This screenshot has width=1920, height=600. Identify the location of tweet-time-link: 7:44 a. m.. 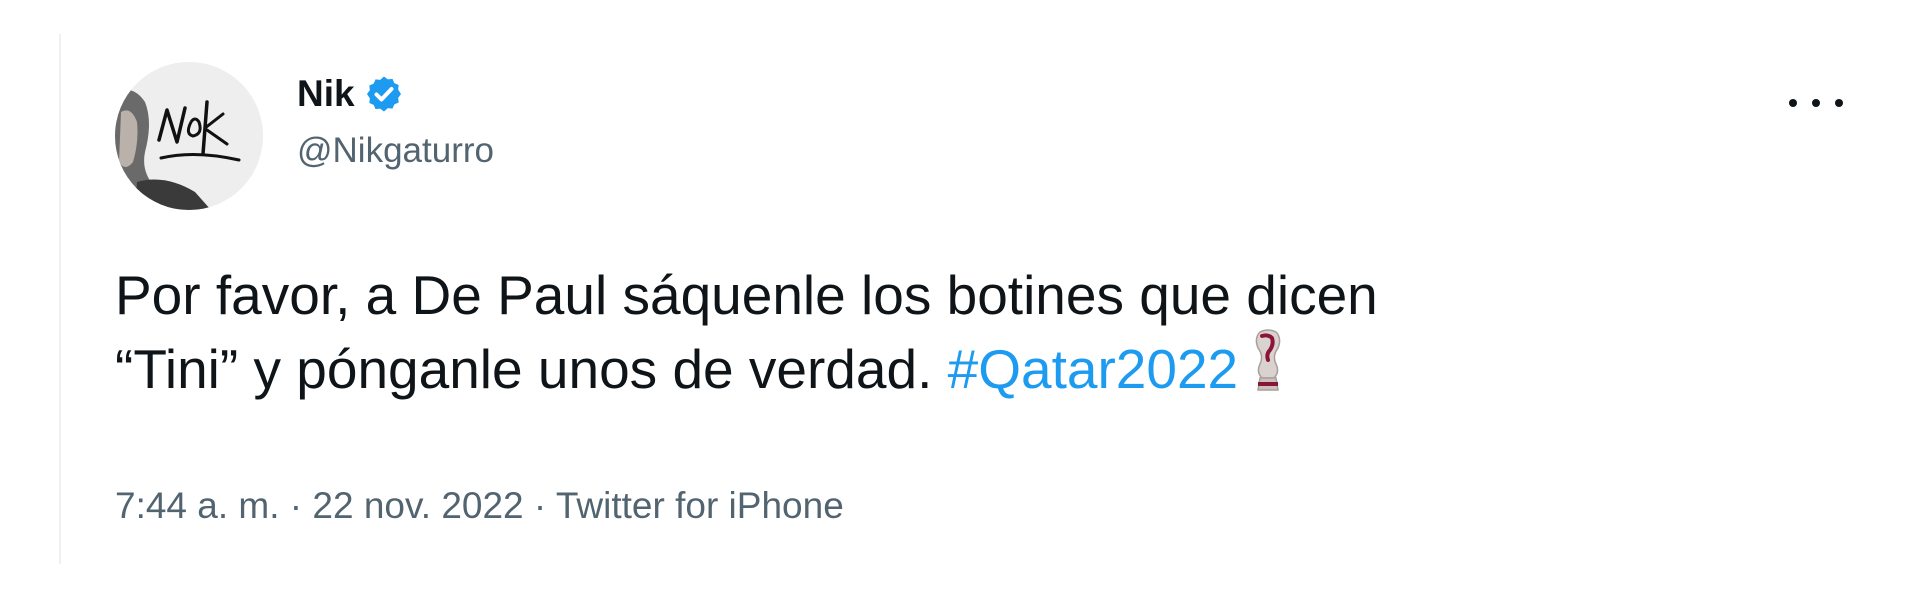
(197, 505).